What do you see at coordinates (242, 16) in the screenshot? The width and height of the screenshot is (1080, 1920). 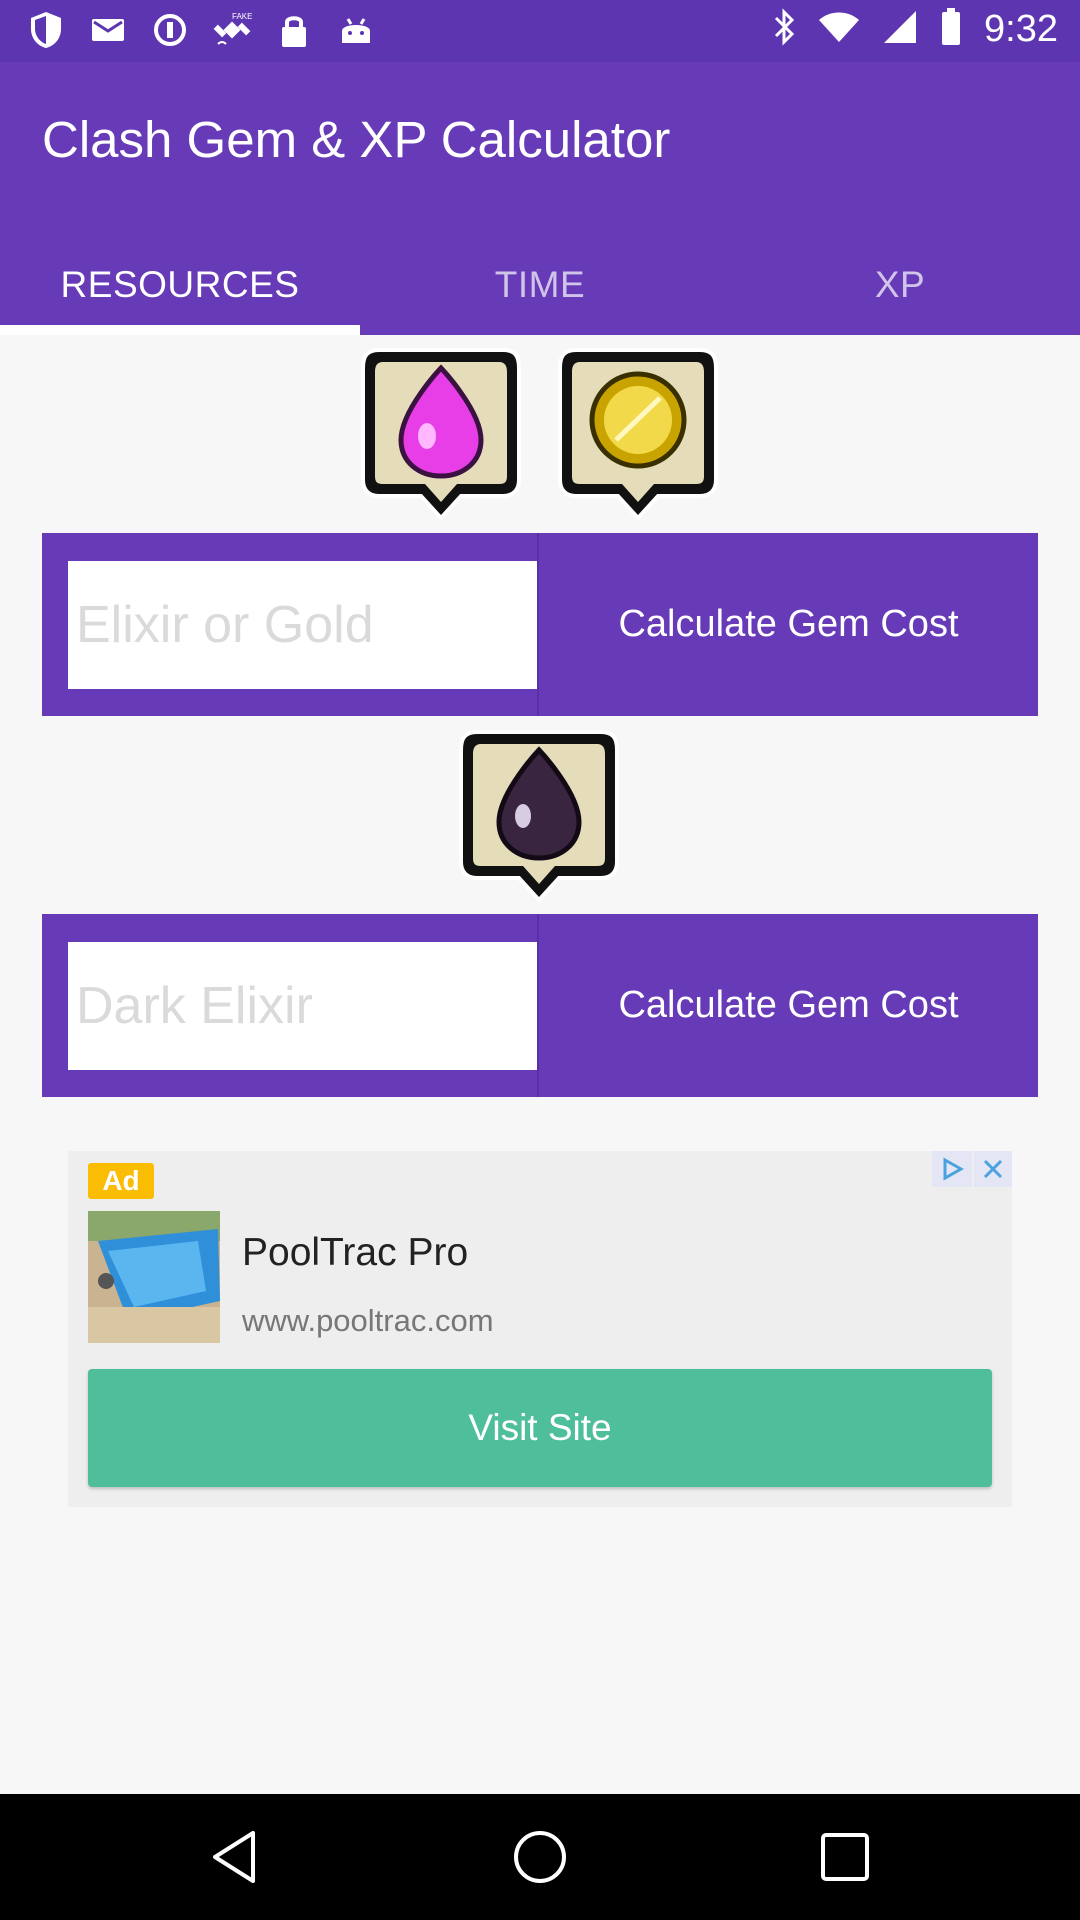 I see `svg-text: FAKE` at bounding box center [242, 16].